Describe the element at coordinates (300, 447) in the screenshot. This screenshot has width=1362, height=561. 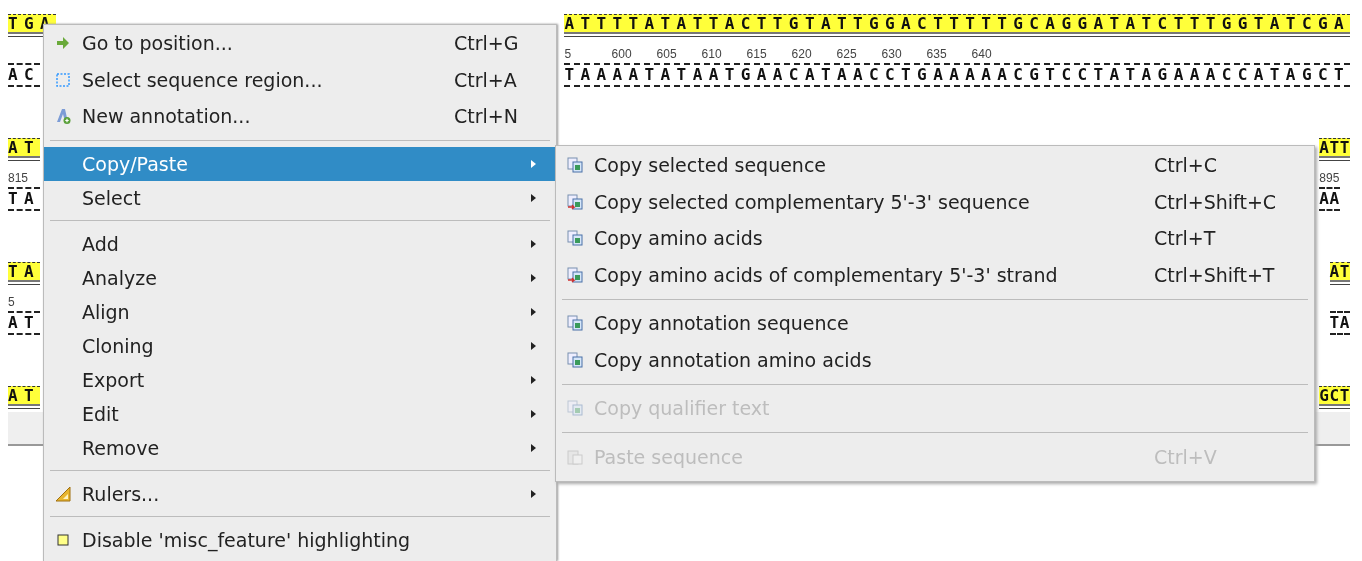
I see `menu-item: Remove` at that location.